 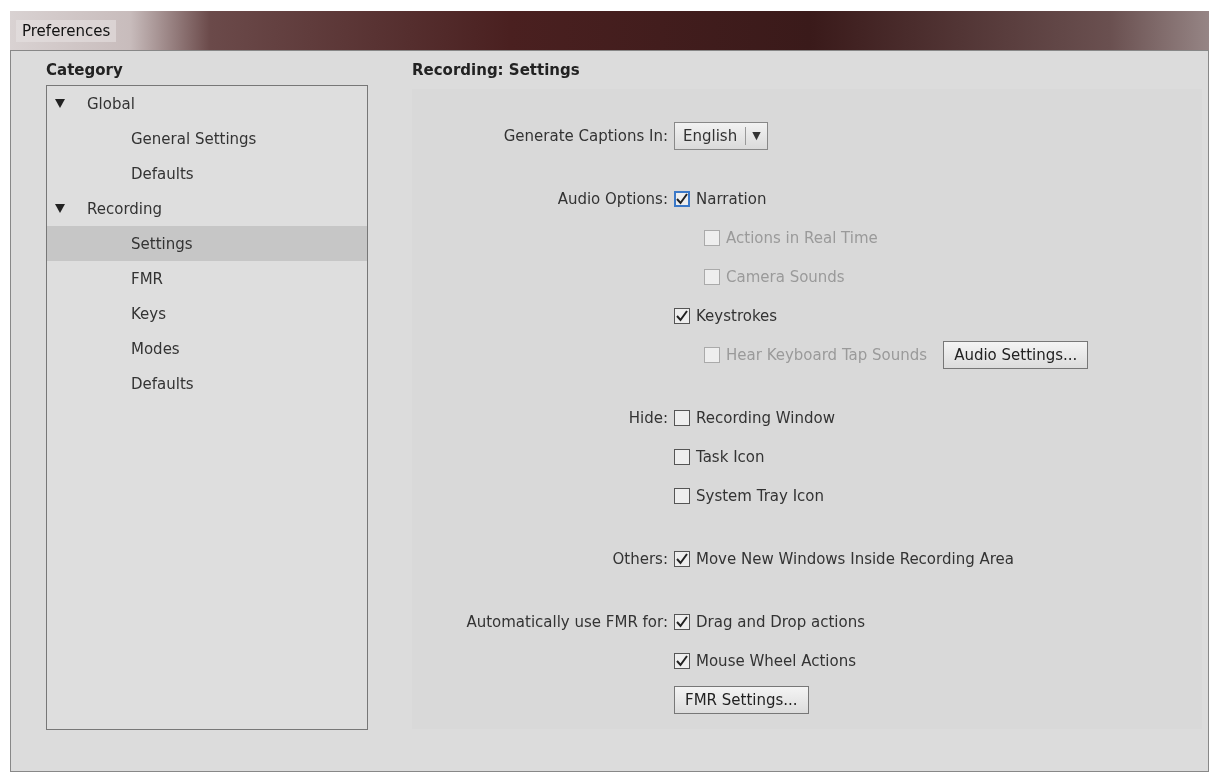 What do you see at coordinates (776, 660) in the screenshot?
I see `option-label: Mouse Wheel Actions` at bounding box center [776, 660].